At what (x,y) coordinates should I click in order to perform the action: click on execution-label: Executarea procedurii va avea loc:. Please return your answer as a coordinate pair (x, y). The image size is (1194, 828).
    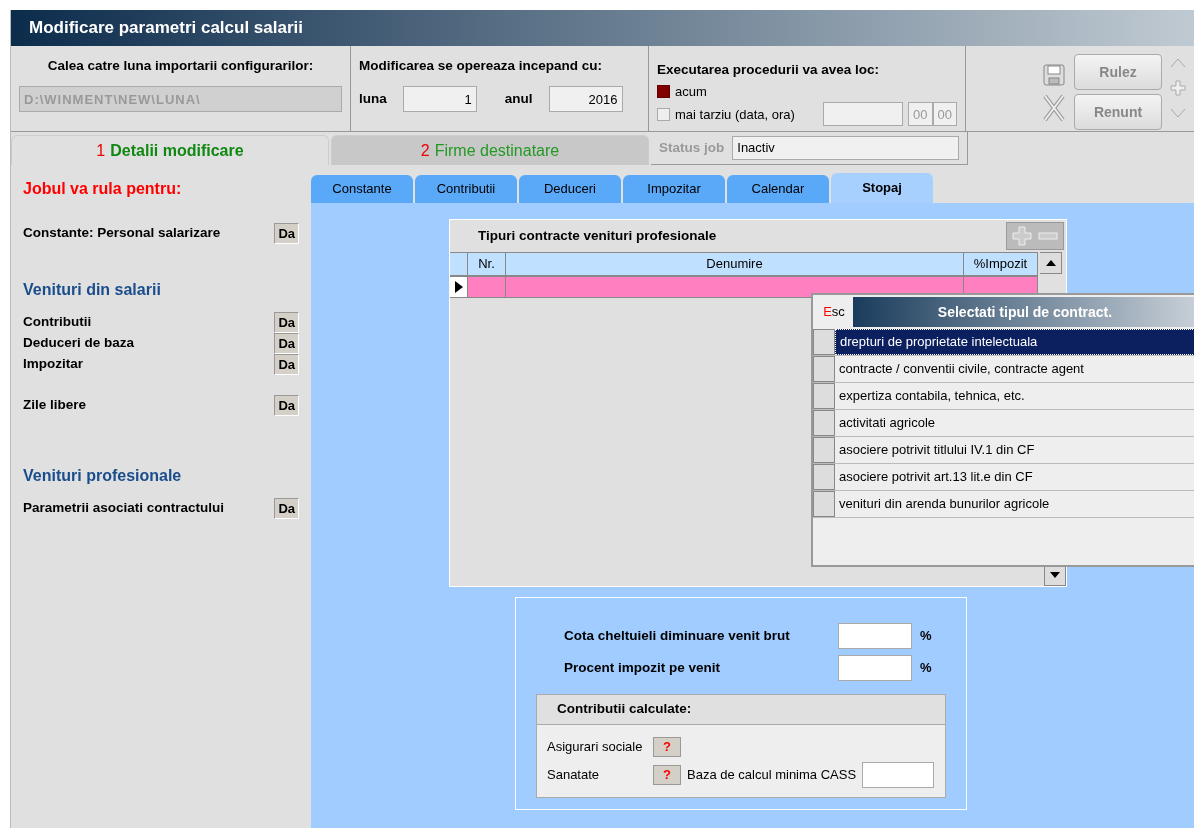
    Looking at the image, I should click on (769, 70).